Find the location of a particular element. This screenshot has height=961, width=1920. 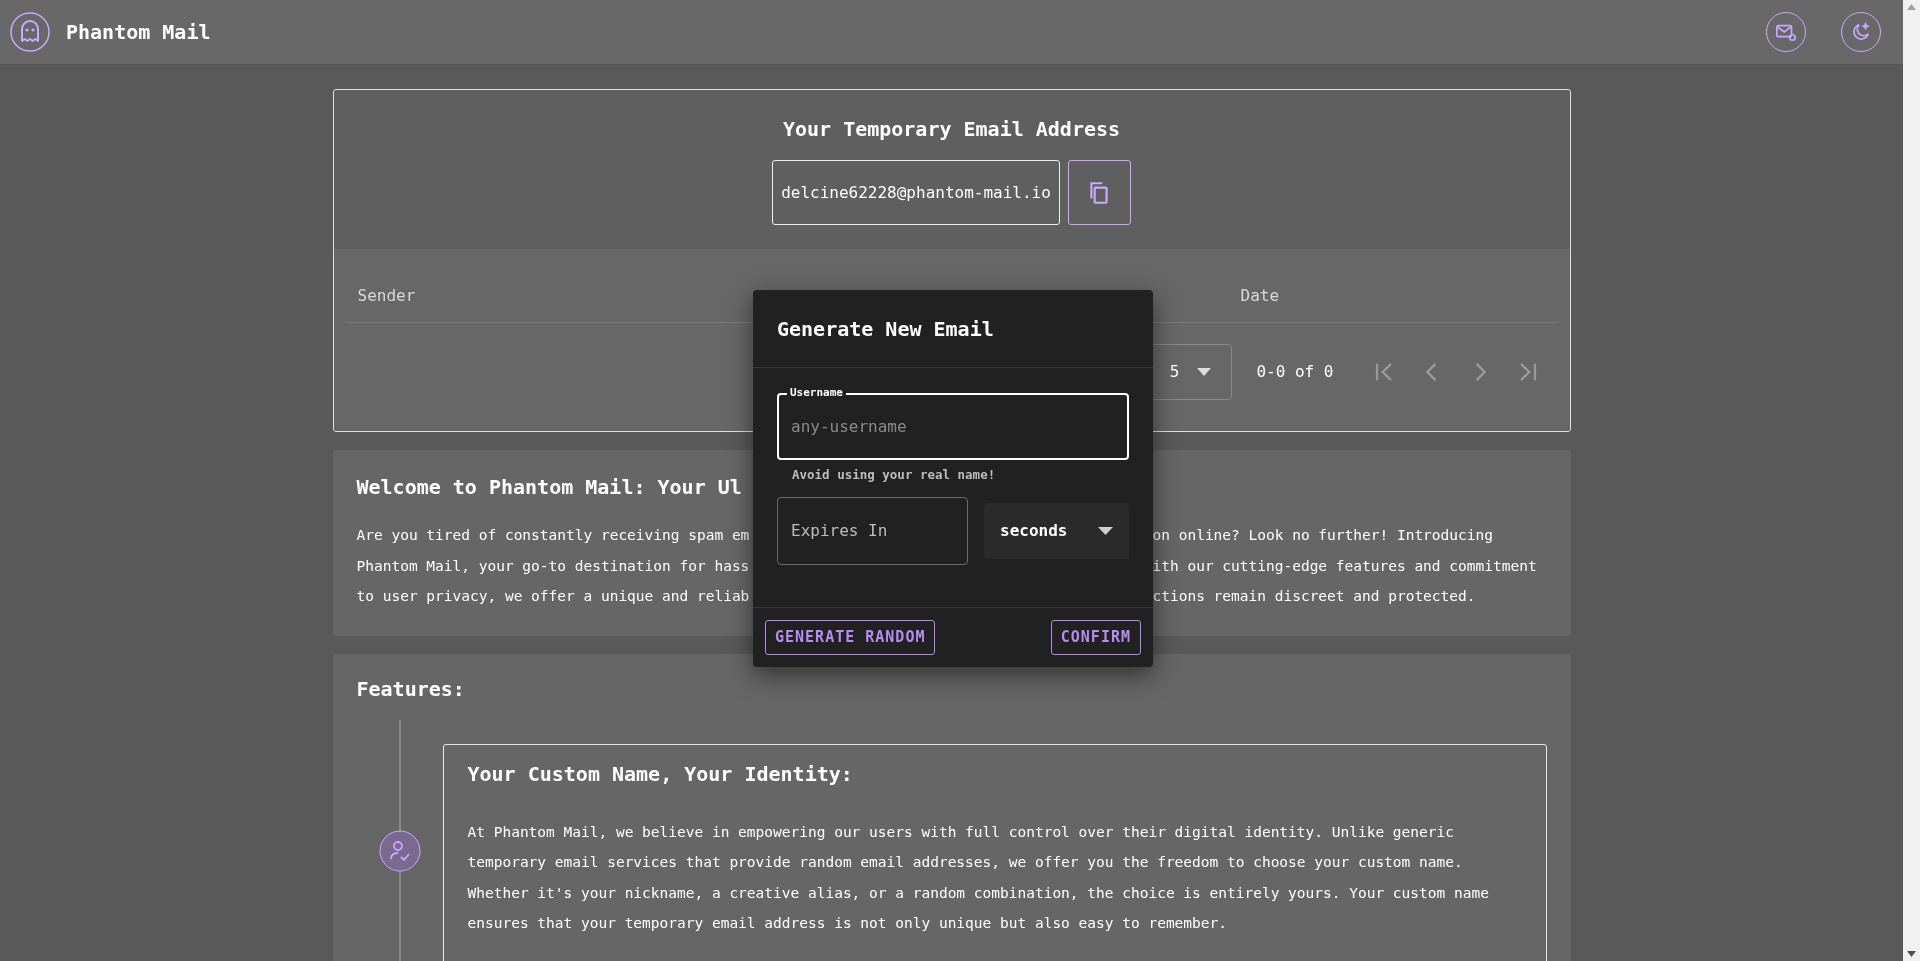

feature-title: Your Custom Name, Your Identity: is located at coordinates (660, 774).